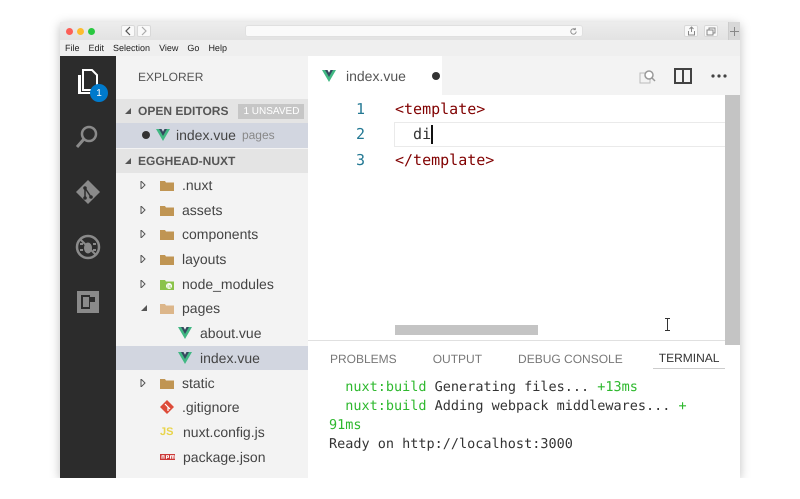 The width and height of the screenshot is (800, 499). Describe the element at coordinates (570, 358) in the screenshot. I see `panel-tab: DEBUG CONSOLE` at that location.